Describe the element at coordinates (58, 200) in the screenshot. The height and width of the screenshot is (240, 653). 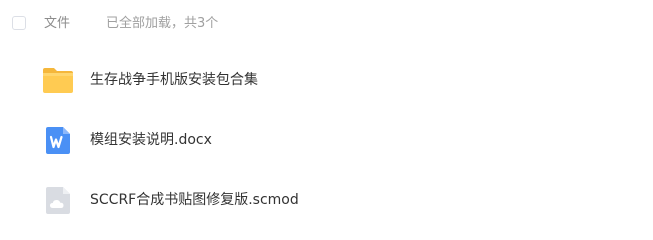
I see `cloud-file-icon` at that location.